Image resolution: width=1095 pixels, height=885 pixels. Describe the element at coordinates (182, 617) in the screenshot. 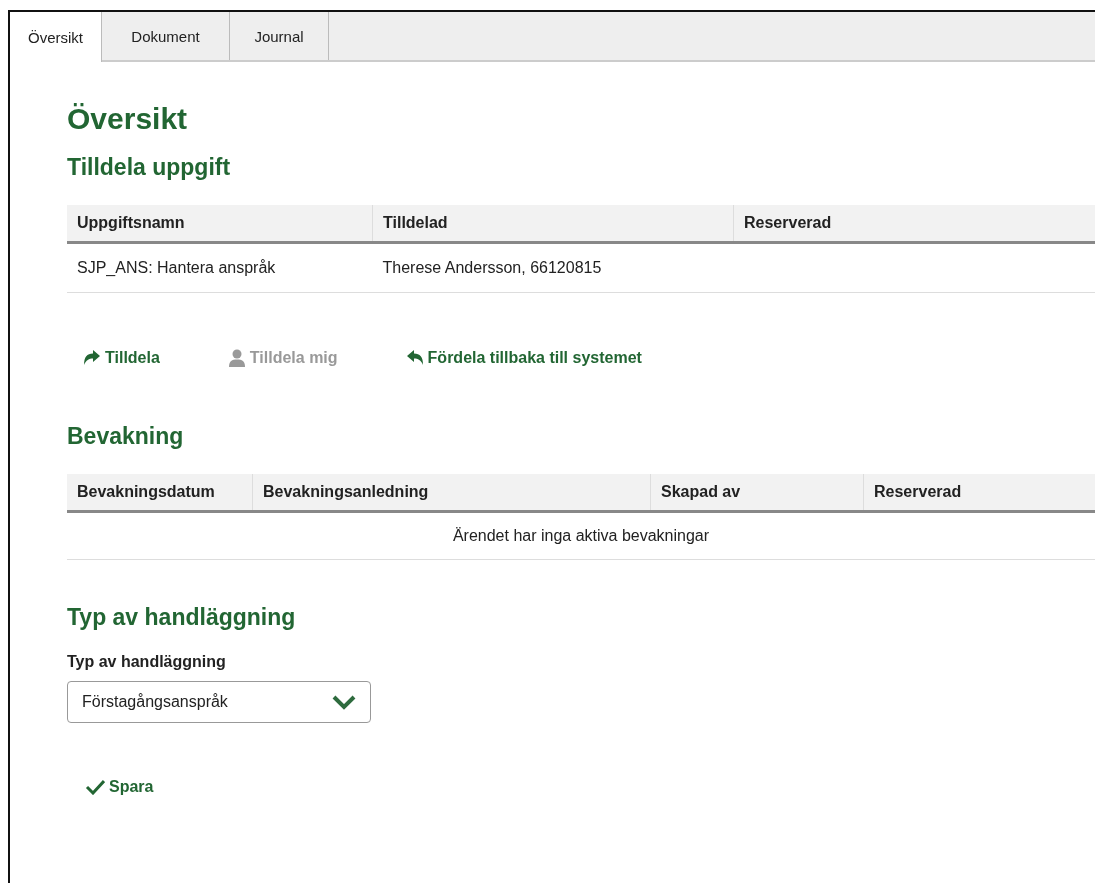

I see `section-heading: Typ av handläggning` at that location.